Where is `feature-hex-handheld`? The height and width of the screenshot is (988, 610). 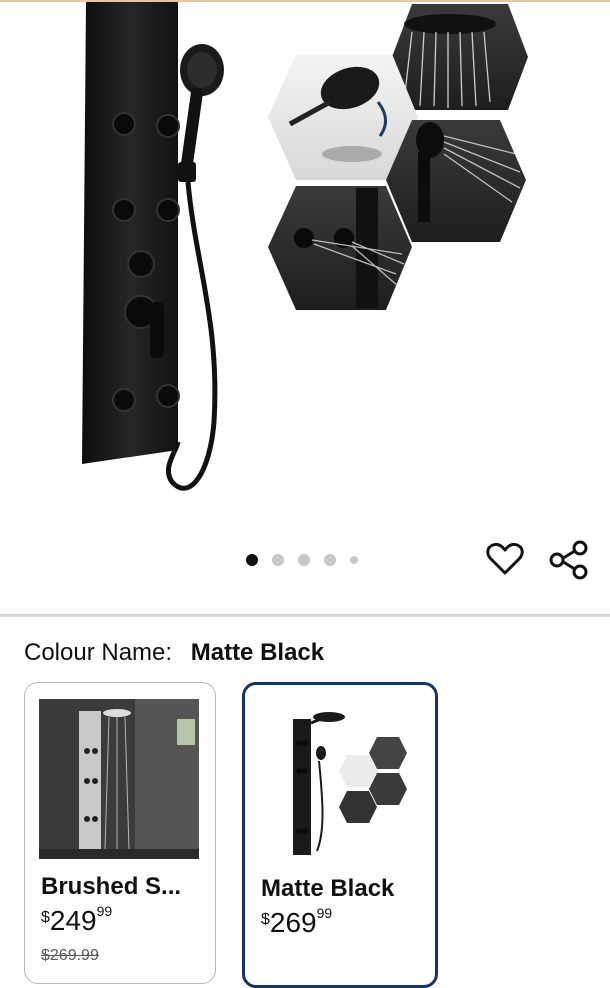
feature-hex-handheld is located at coordinates (456, 181).